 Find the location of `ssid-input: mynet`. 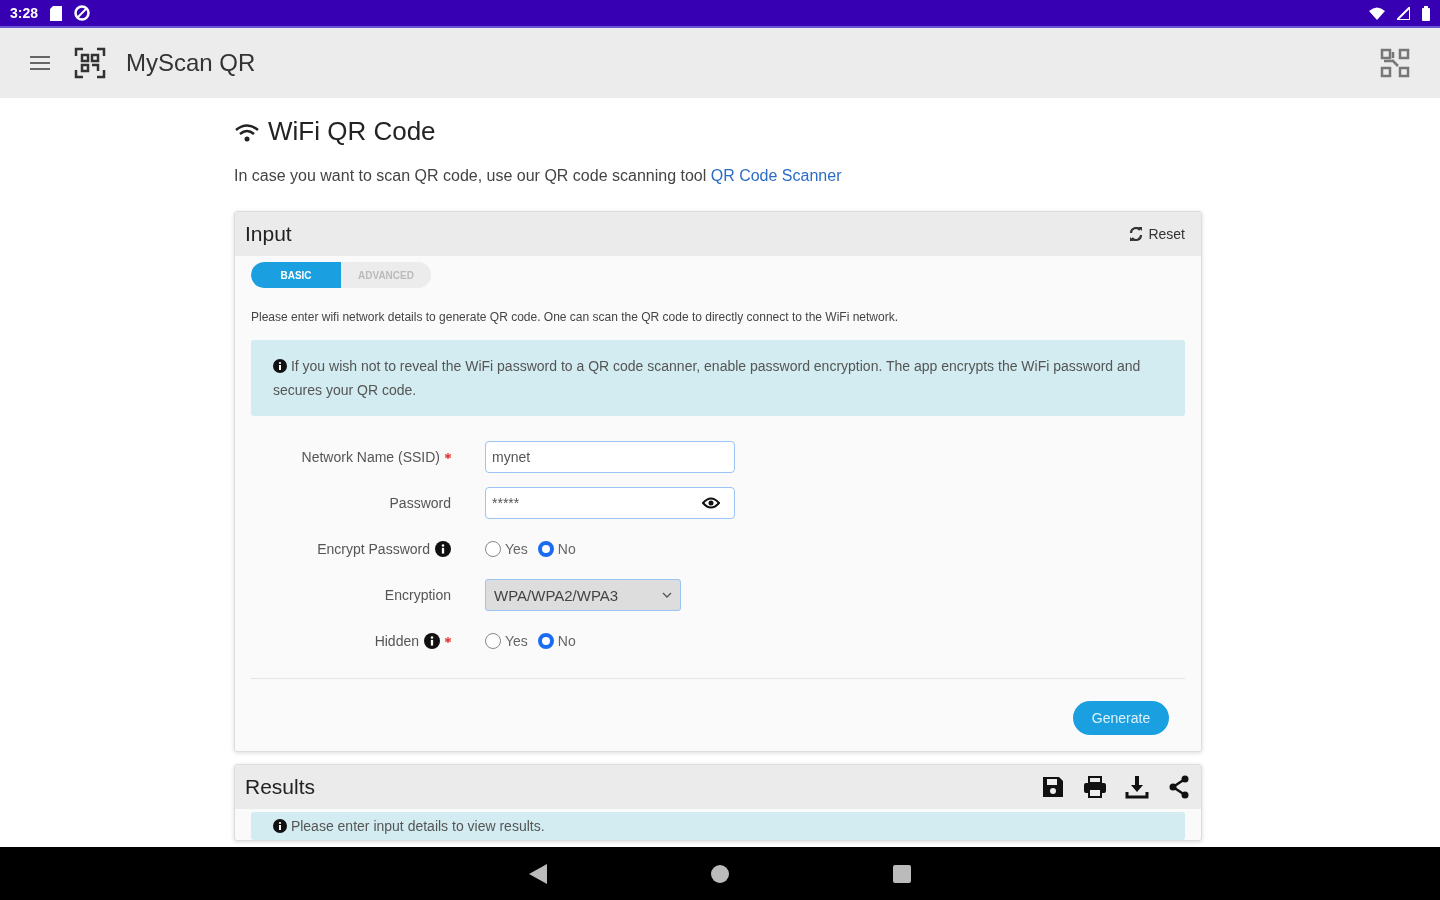

ssid-input: mynet is located at coordinates (610, 457).